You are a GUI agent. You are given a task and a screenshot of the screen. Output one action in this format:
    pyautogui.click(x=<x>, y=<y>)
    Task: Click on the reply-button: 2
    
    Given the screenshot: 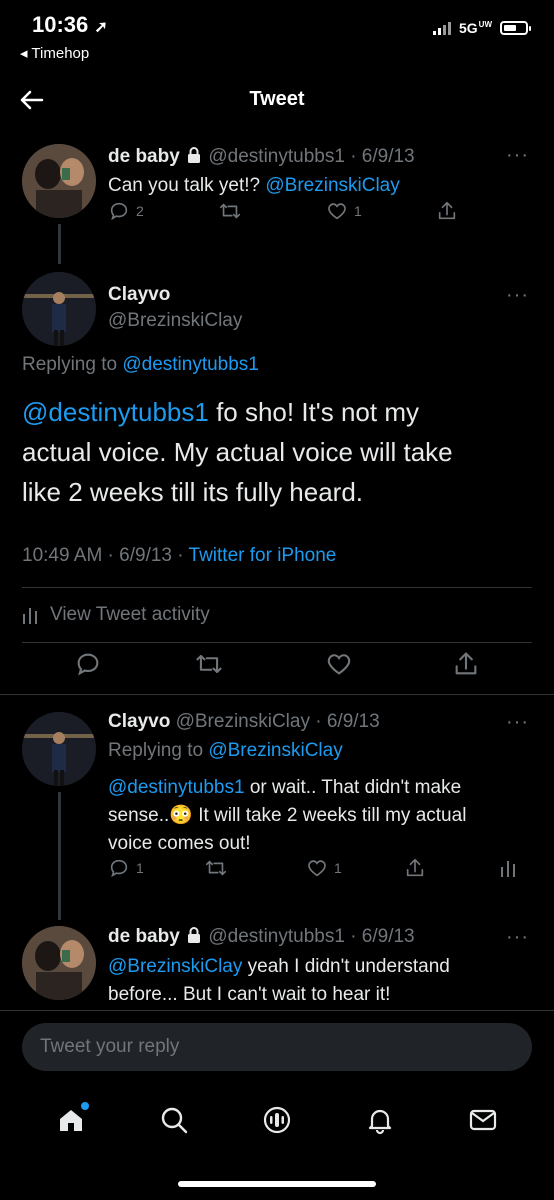 What is the action you would take?
    pyautogui.click(x=126, y=211)
    